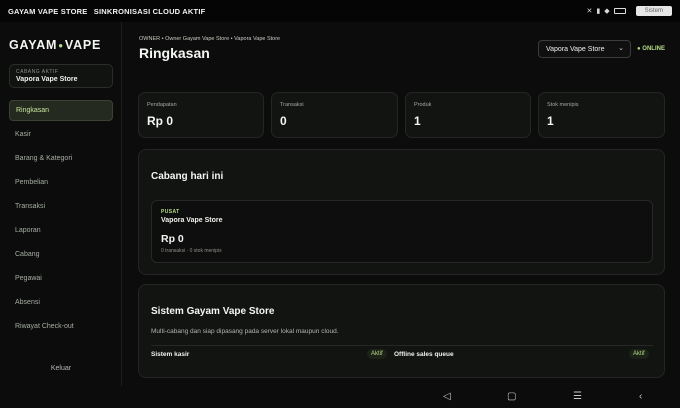  What do you see at coordinates (61, 182) in the screenshot?
I see `sidebar-item-pembelian: Pembelian` at bounding box center [61, 182].